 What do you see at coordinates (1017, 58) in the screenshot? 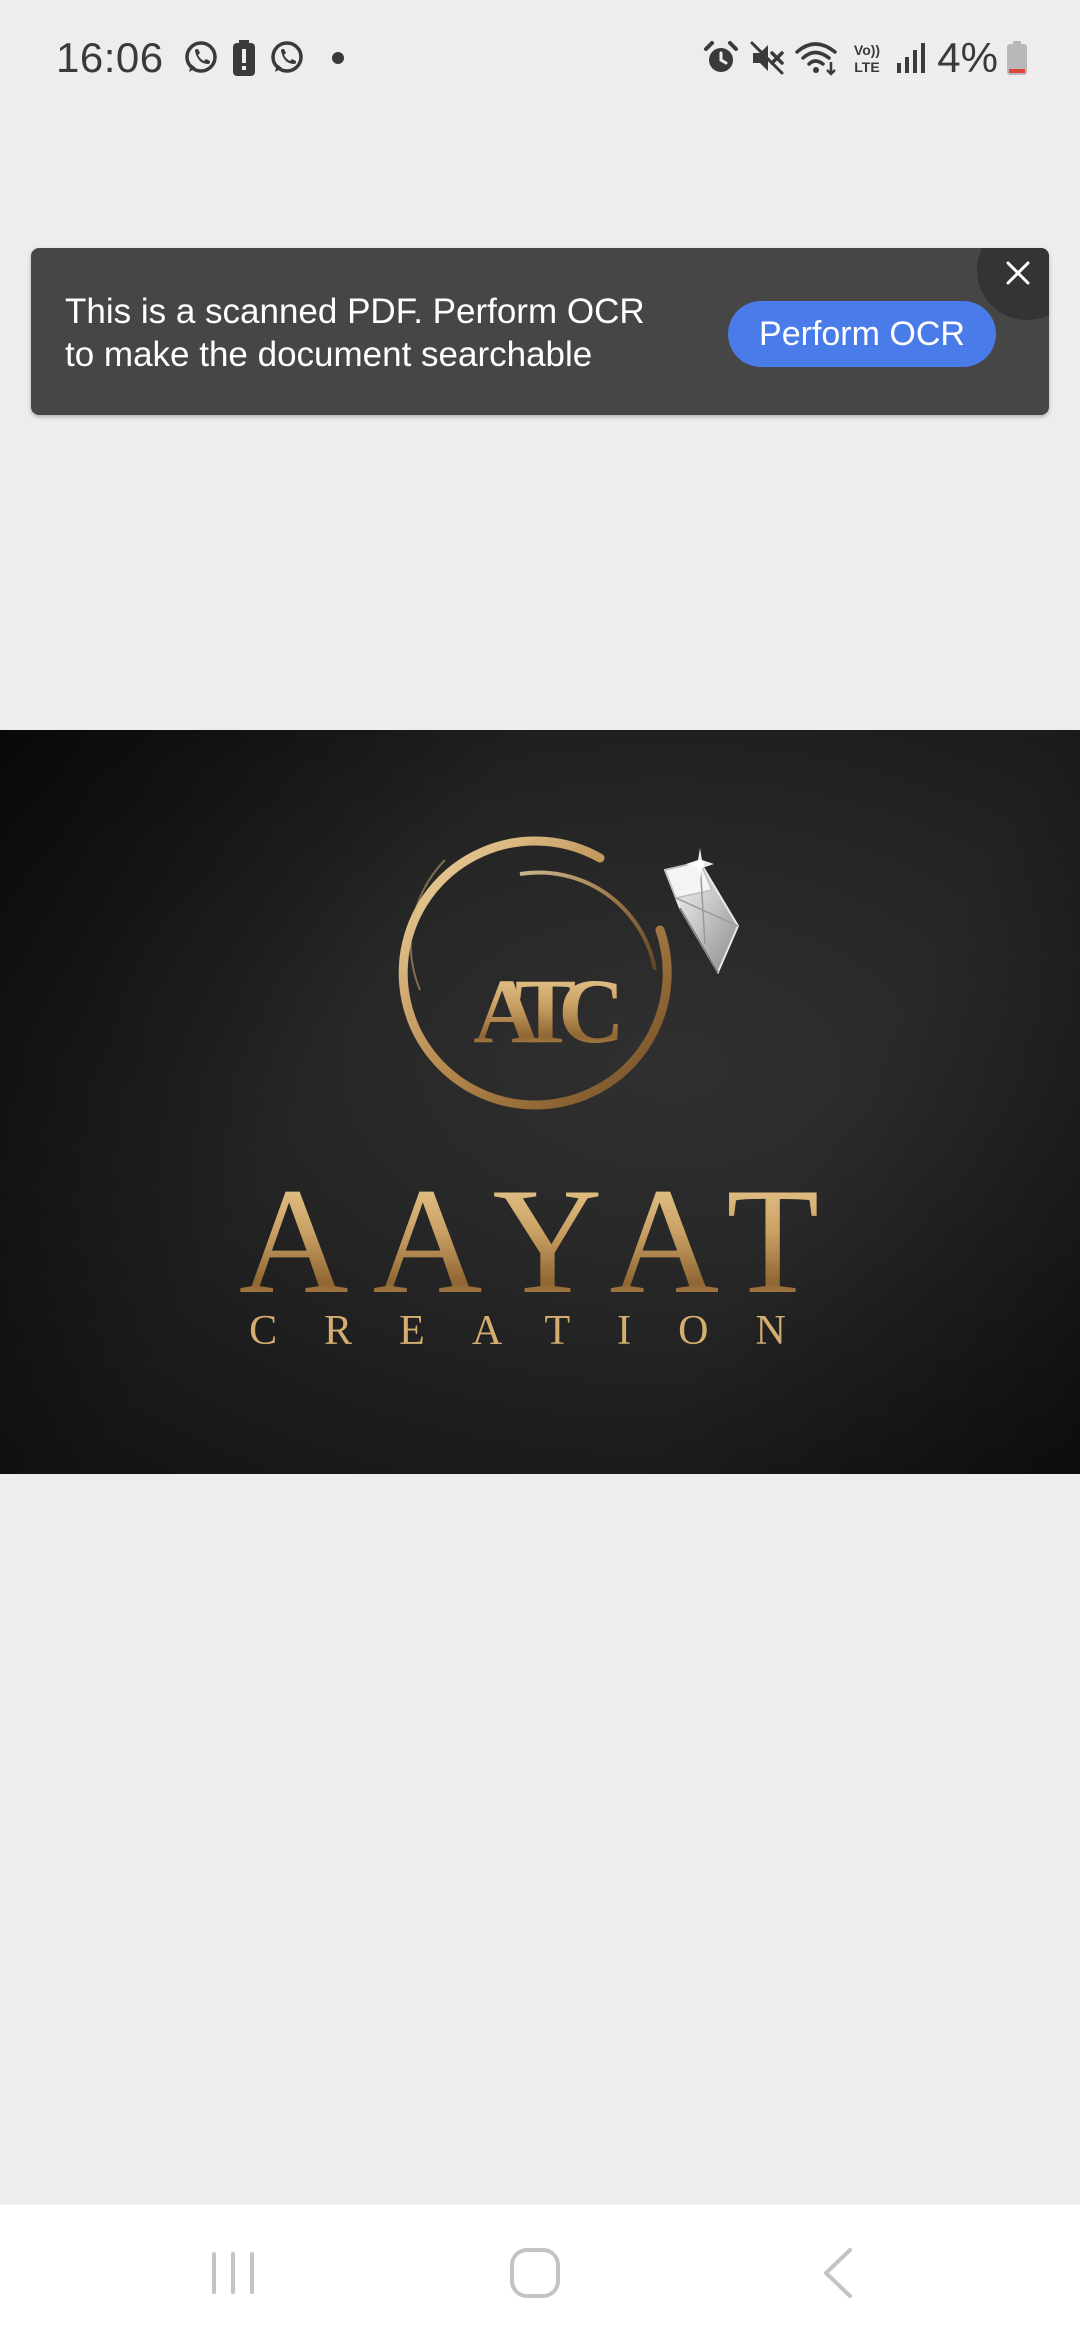
I see `battery-icon` at bounding box center [1017, 58].